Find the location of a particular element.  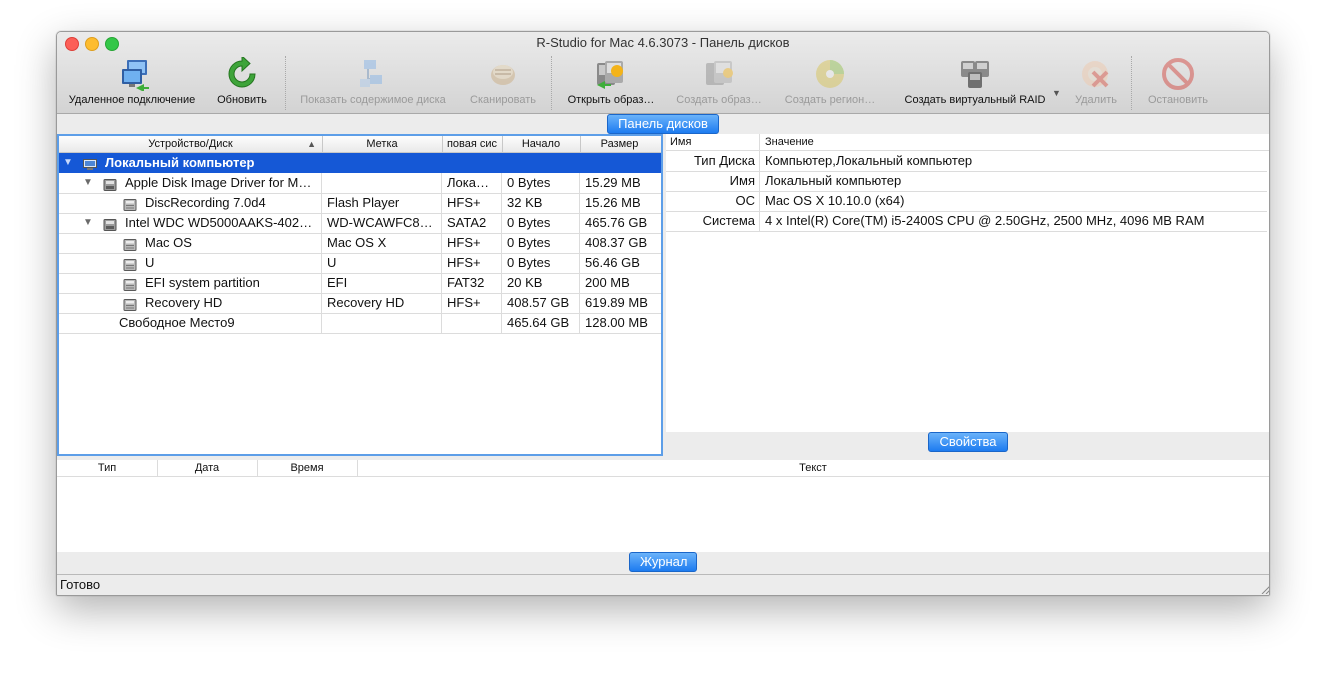

raid-dropdown-arrow-icon: ▼ is located at coordinates (1056, 93).